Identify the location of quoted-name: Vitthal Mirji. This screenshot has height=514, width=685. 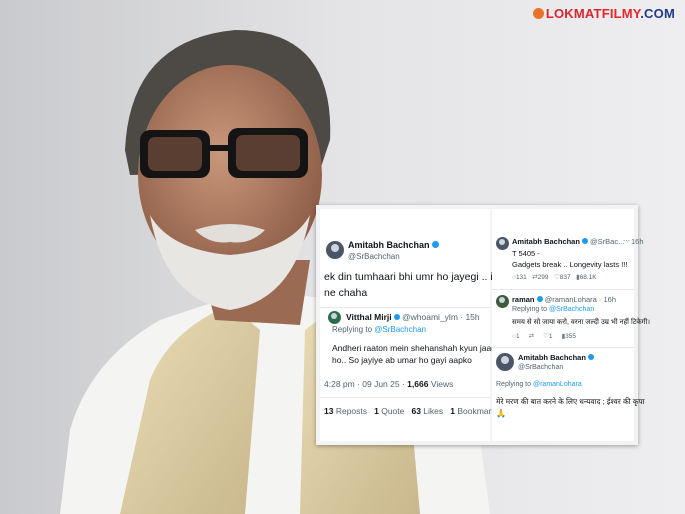
(369, 317).